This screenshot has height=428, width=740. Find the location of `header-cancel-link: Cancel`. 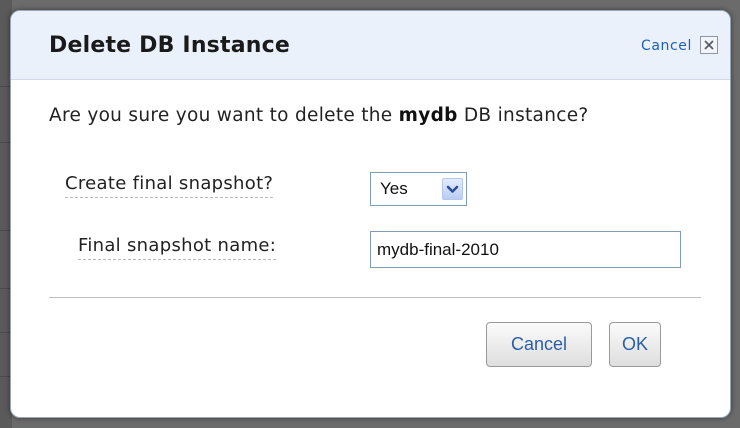

header-cancel-link: Cancel is located at coordinates (666, 46).